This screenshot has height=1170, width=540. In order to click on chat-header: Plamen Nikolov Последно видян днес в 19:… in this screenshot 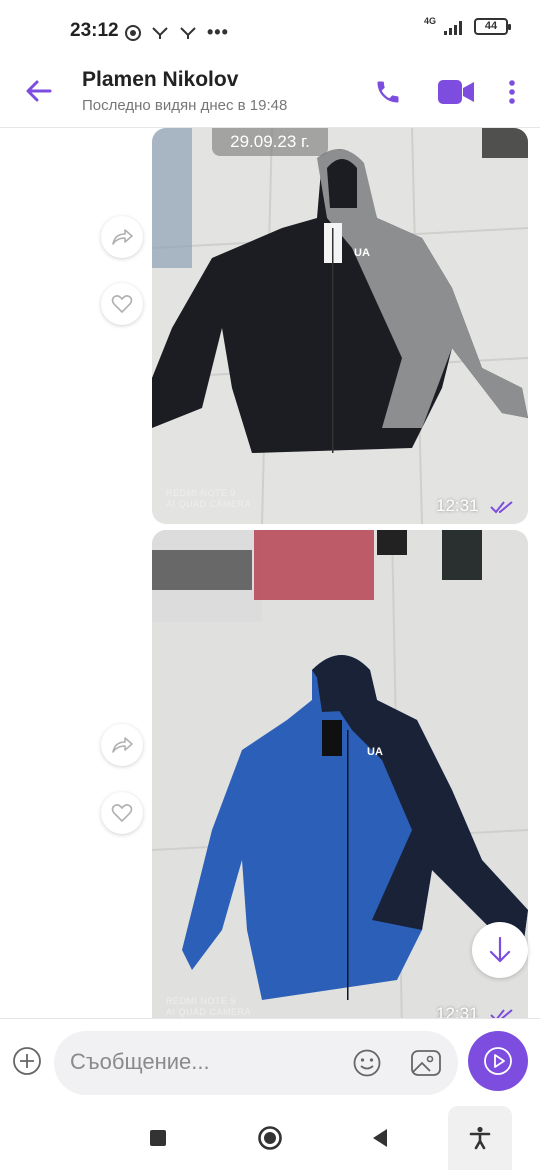, I will do `click(270, 95)`.